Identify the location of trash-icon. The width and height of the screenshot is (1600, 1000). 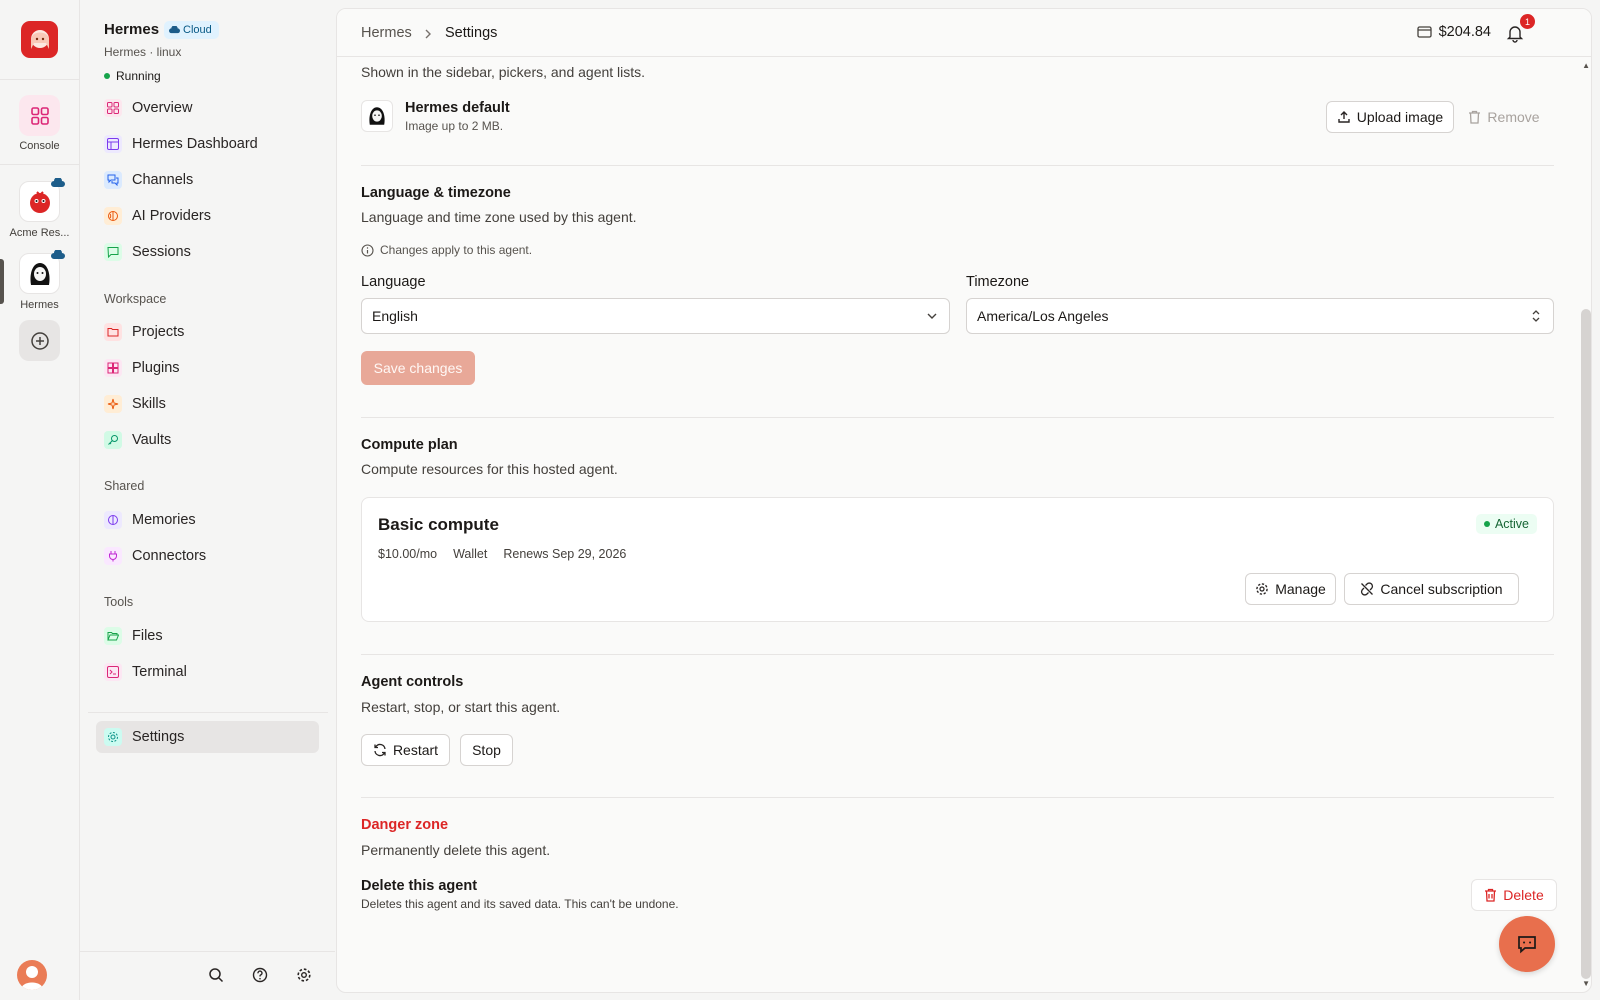
(1475, 117).